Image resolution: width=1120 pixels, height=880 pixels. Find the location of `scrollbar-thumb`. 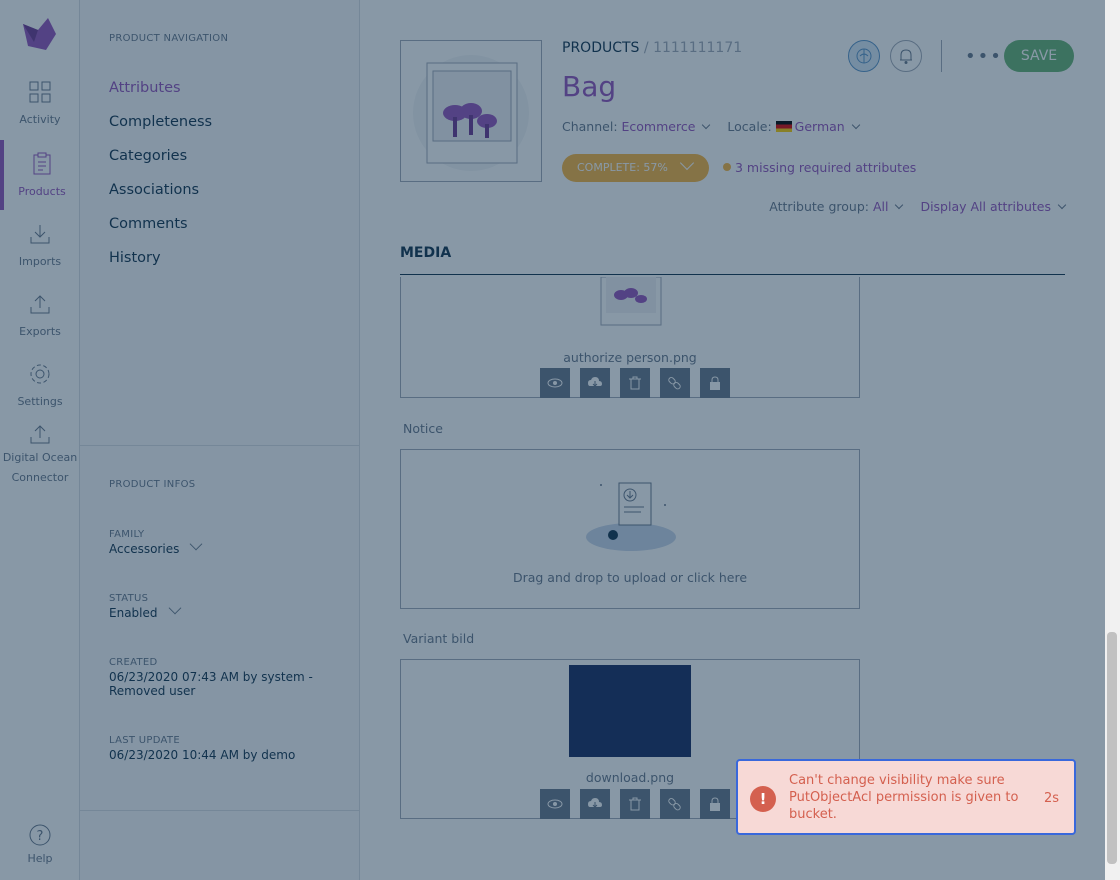

scrollbar-thumb is located at coordinates (1112, 748).